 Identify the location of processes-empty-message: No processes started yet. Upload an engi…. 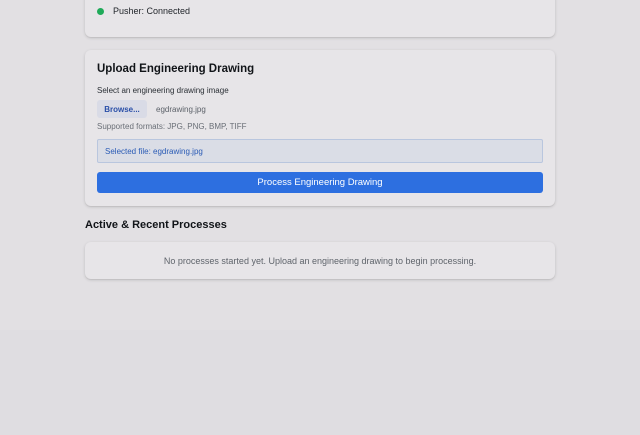
(320, 261).